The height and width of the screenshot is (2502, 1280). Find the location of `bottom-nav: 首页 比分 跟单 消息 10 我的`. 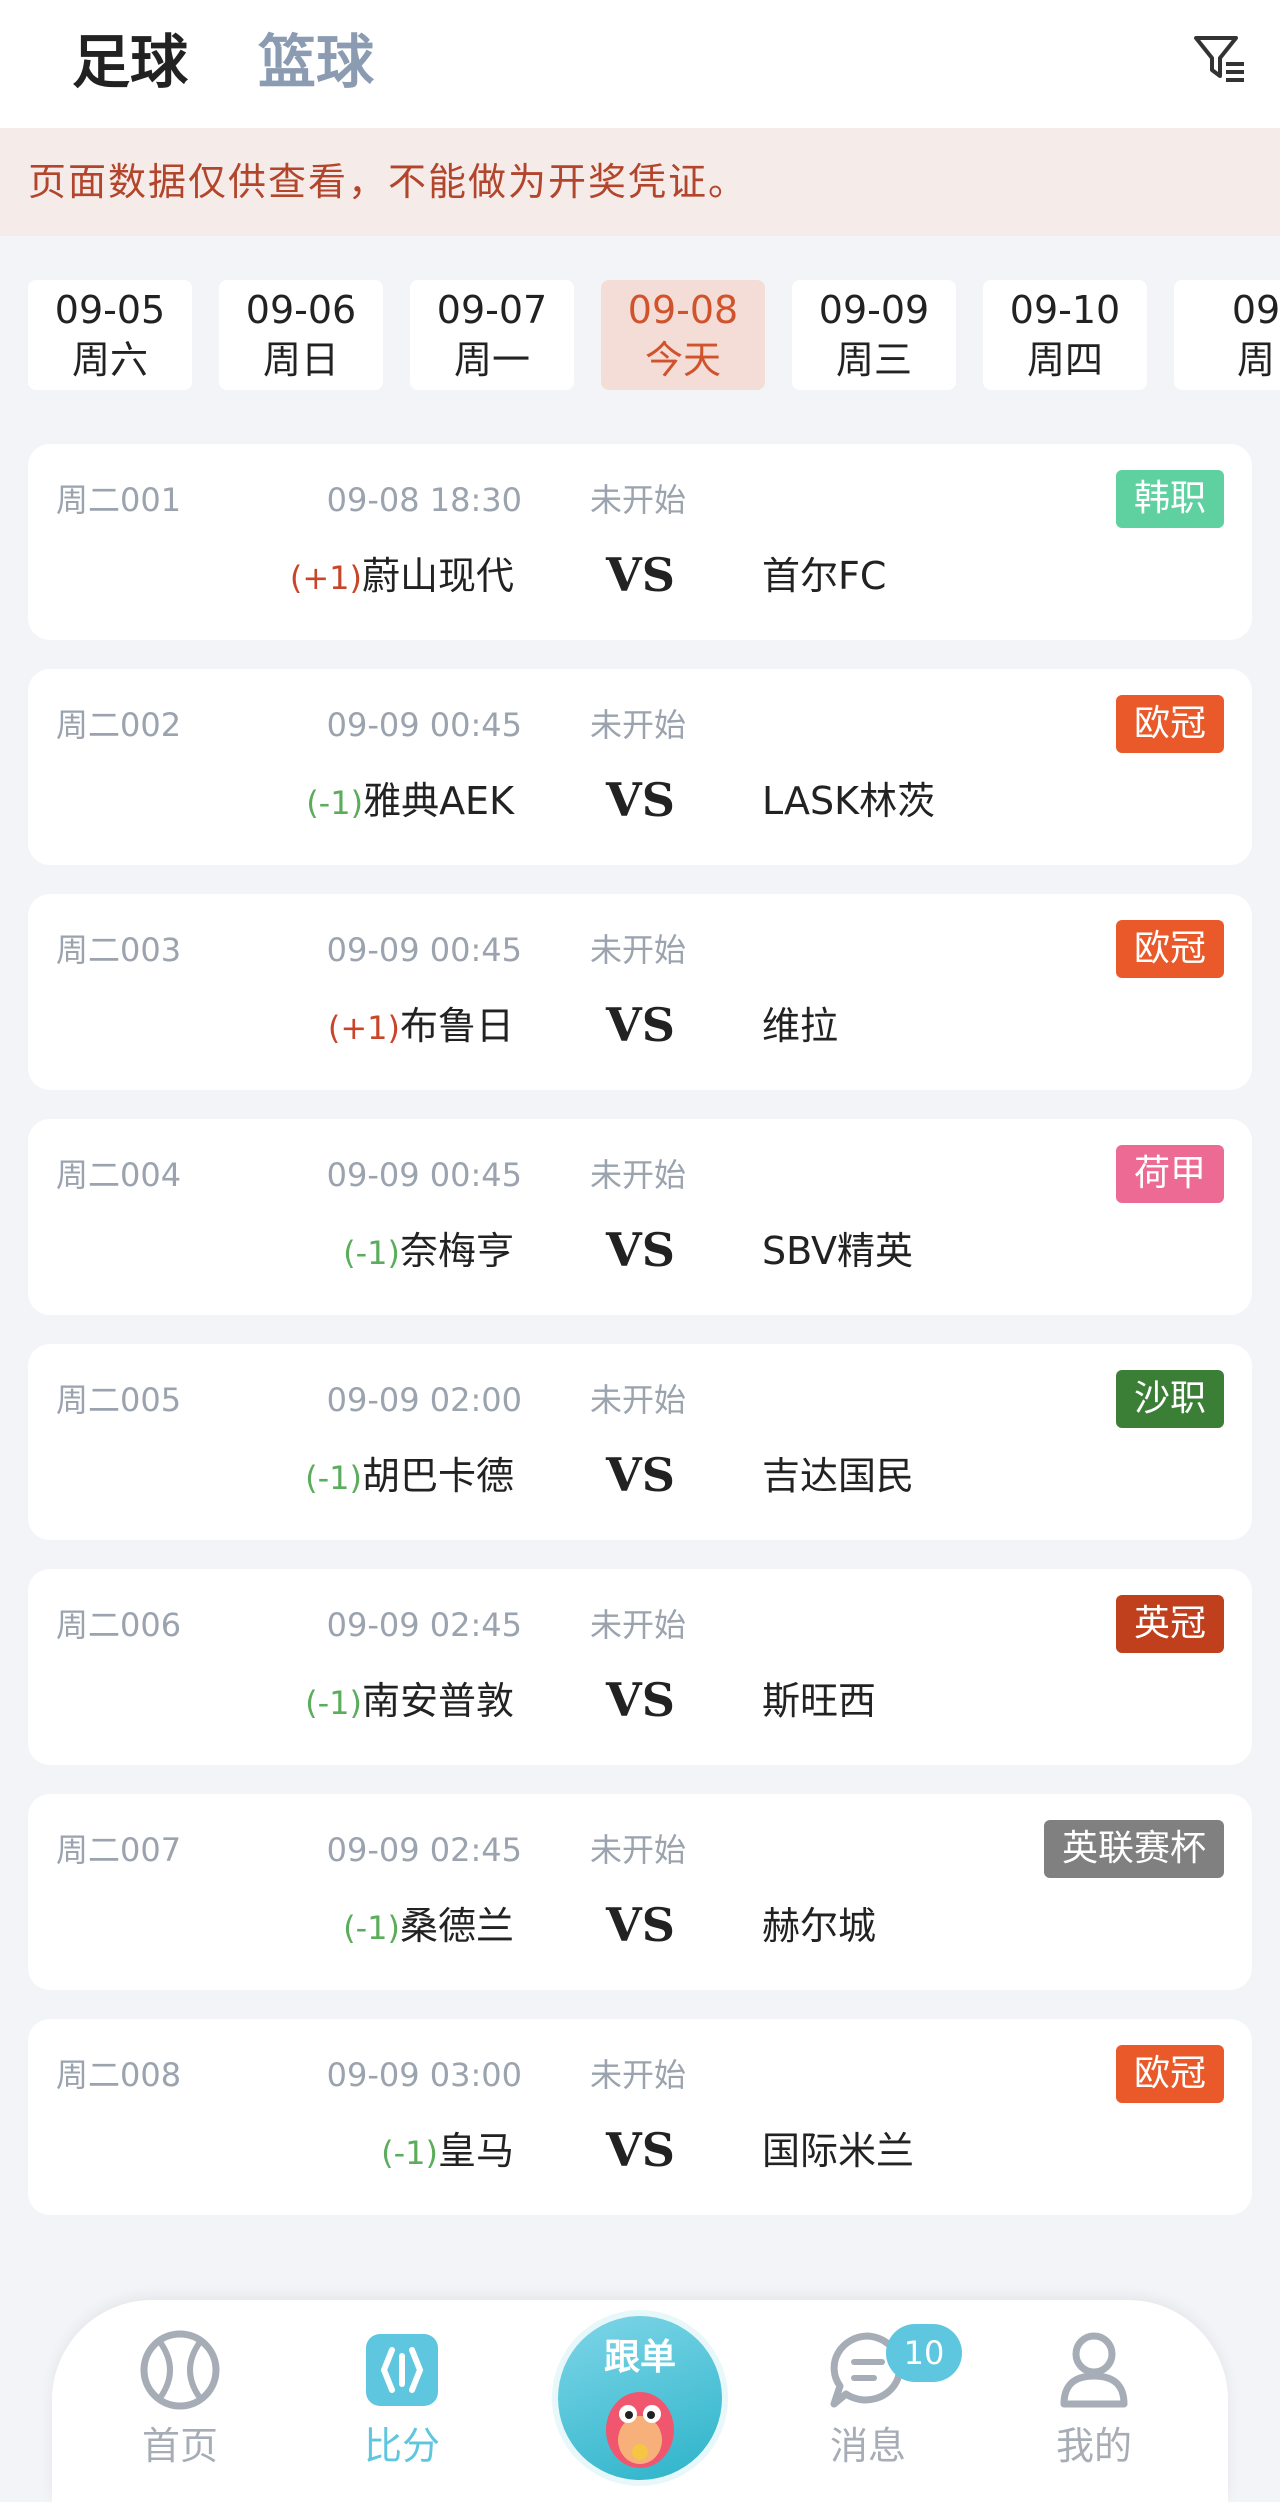

bottom-nav: 首页 比分 跟单 消息 10 我的 is located at coordinates (640, 2401).